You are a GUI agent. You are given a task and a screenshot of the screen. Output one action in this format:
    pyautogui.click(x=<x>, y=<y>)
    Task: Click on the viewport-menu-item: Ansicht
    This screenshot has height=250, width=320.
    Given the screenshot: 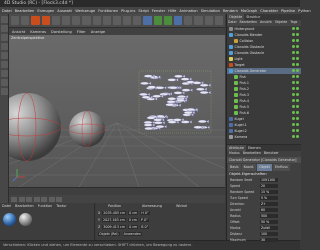 What is the action you would take?
    pyautogui.click(x=18, y=32)
    